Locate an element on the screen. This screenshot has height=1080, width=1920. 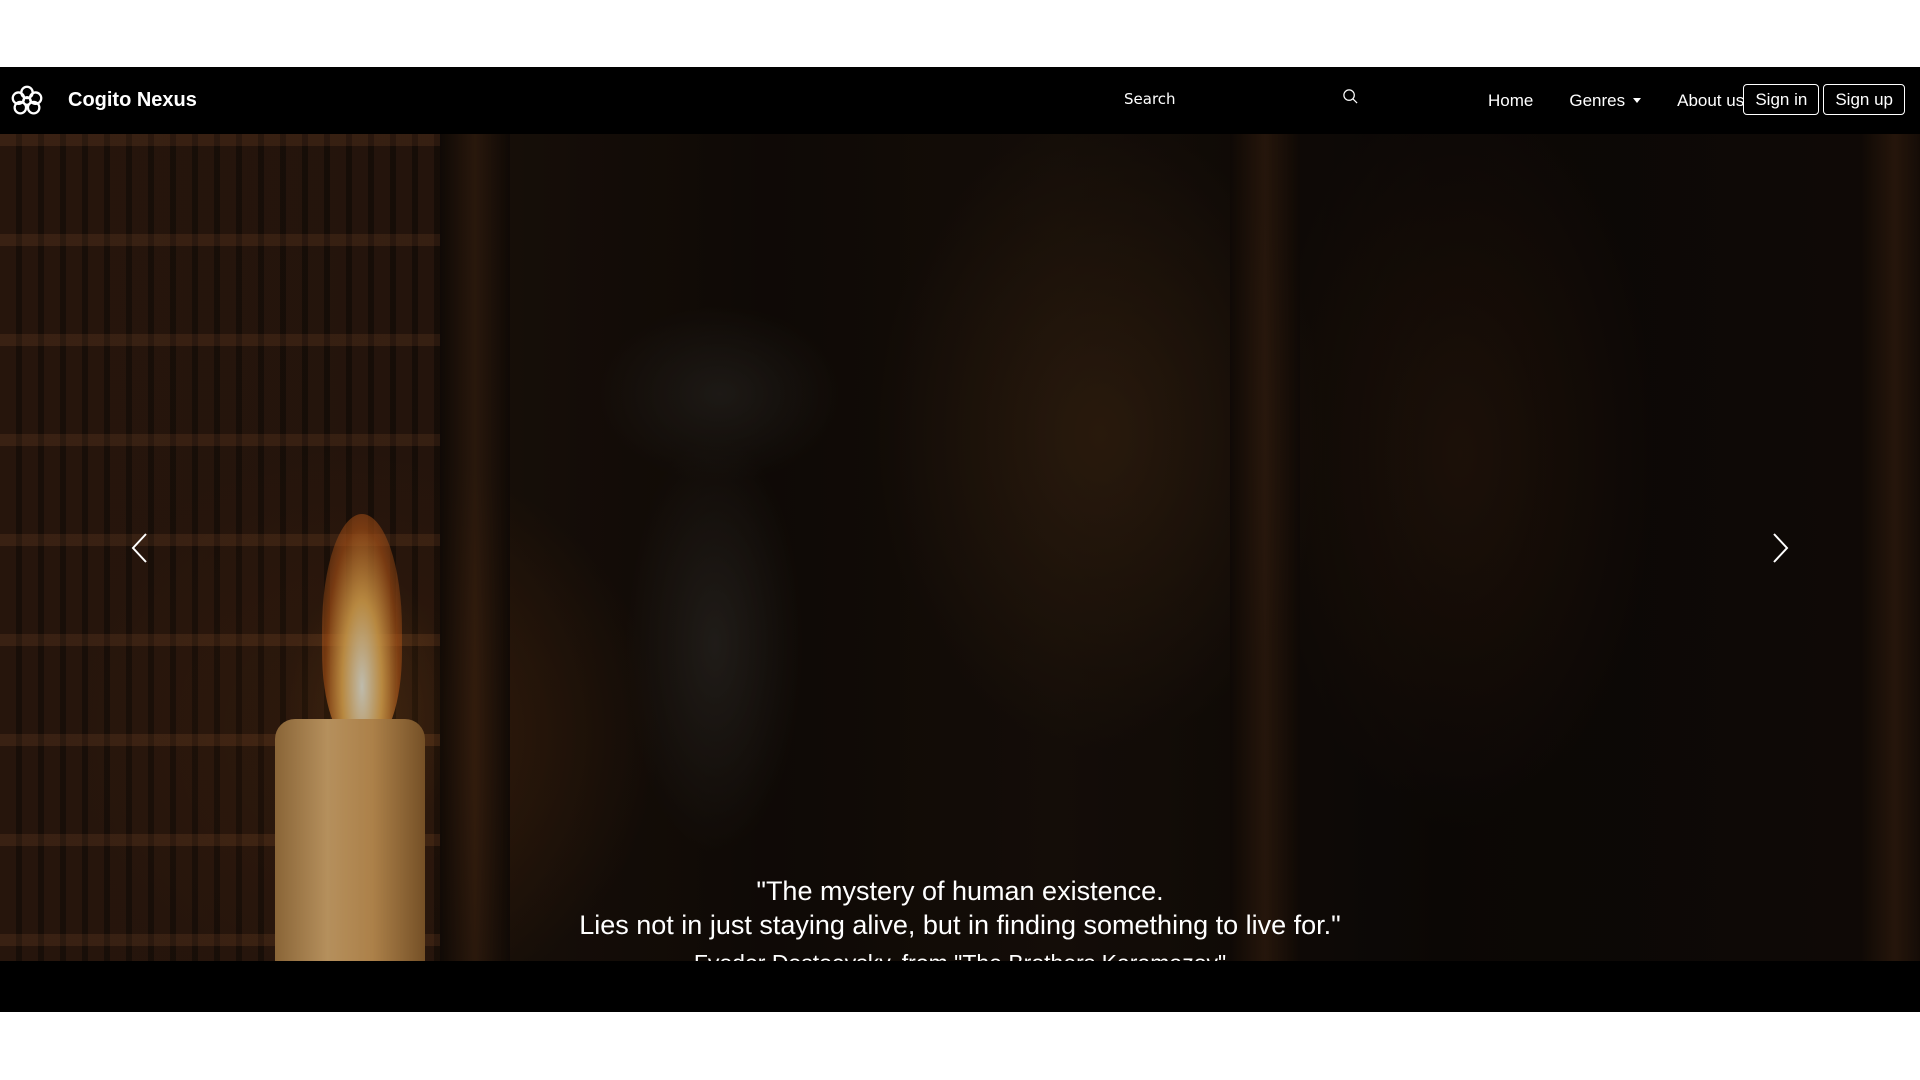
nav-about-label: About us is located at coordinates (1711, 100).